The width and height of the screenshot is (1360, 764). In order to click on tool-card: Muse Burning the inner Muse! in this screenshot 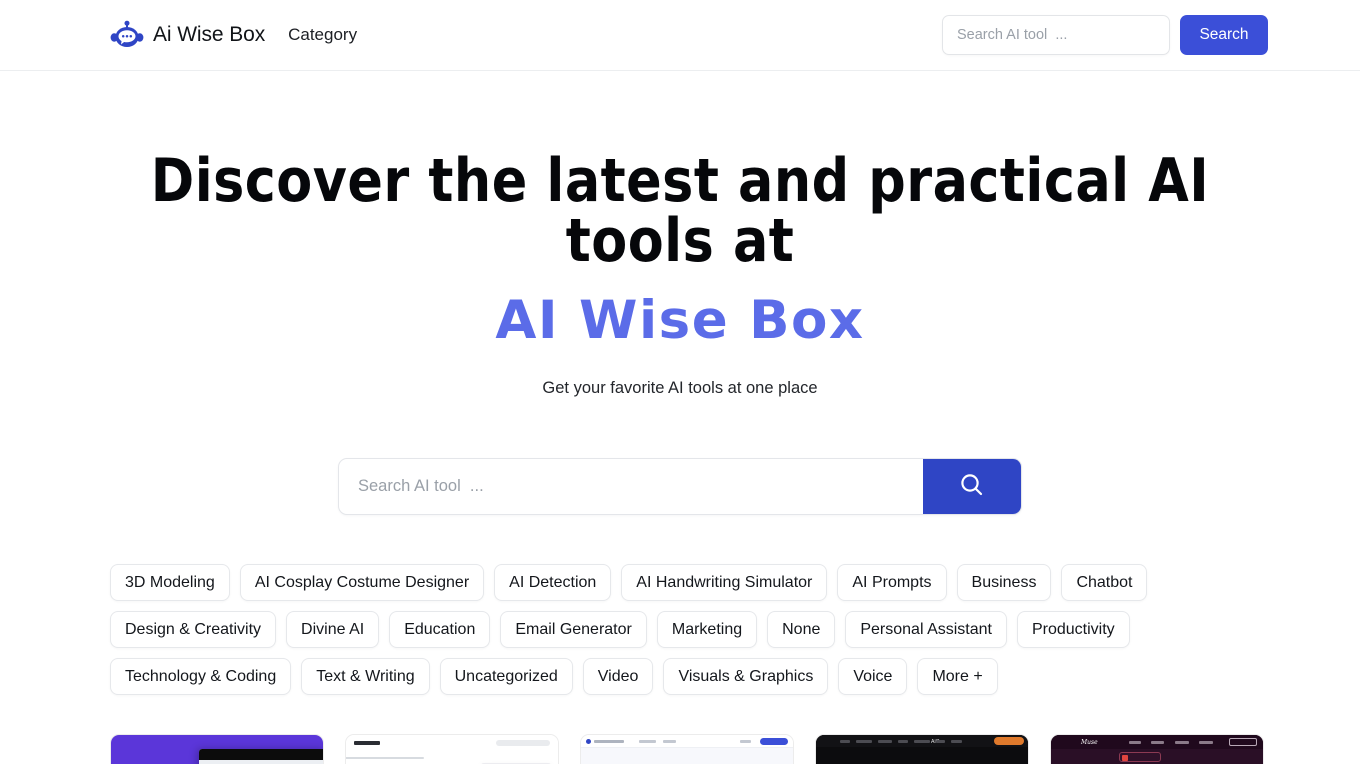, I will do `click(1157, 749)`.